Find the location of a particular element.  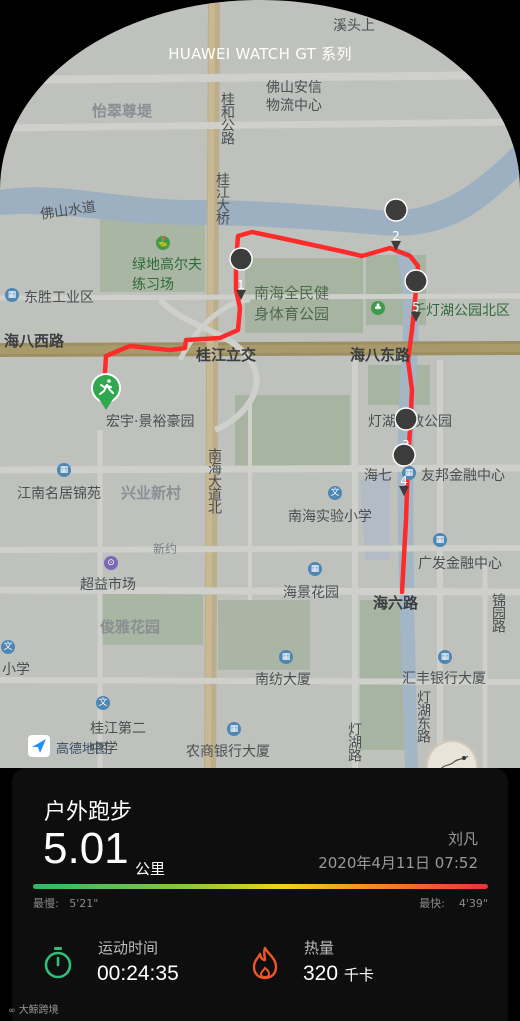

map-label: 江南名居锦苑 is located at coordinates (59, 494).